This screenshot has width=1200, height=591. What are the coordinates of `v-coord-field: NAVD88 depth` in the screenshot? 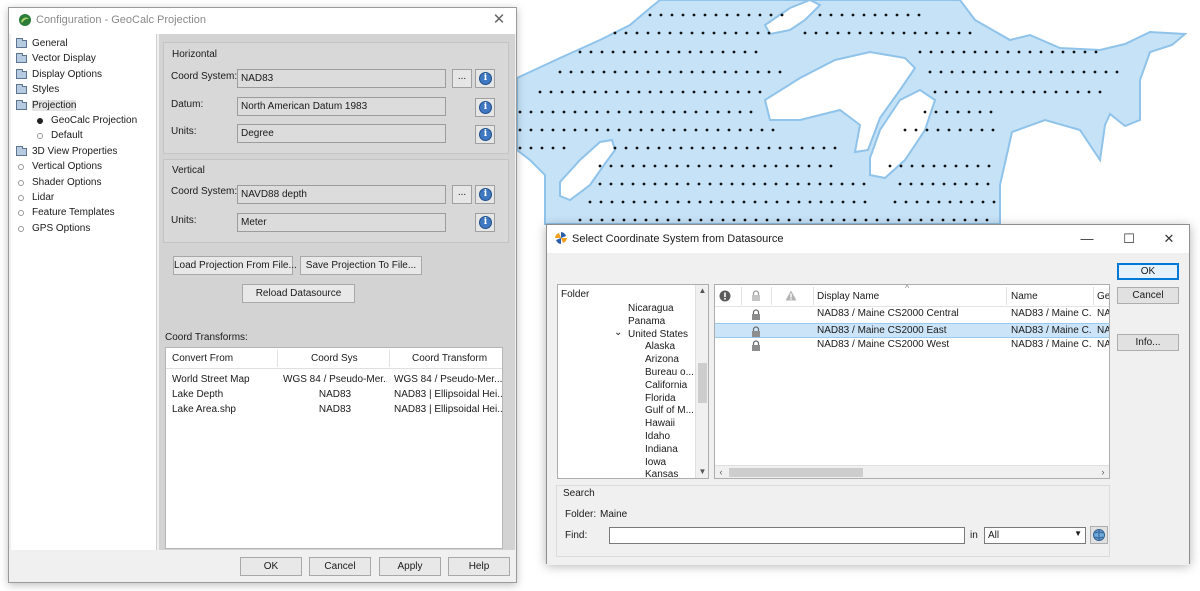 It's located at (341, 194).